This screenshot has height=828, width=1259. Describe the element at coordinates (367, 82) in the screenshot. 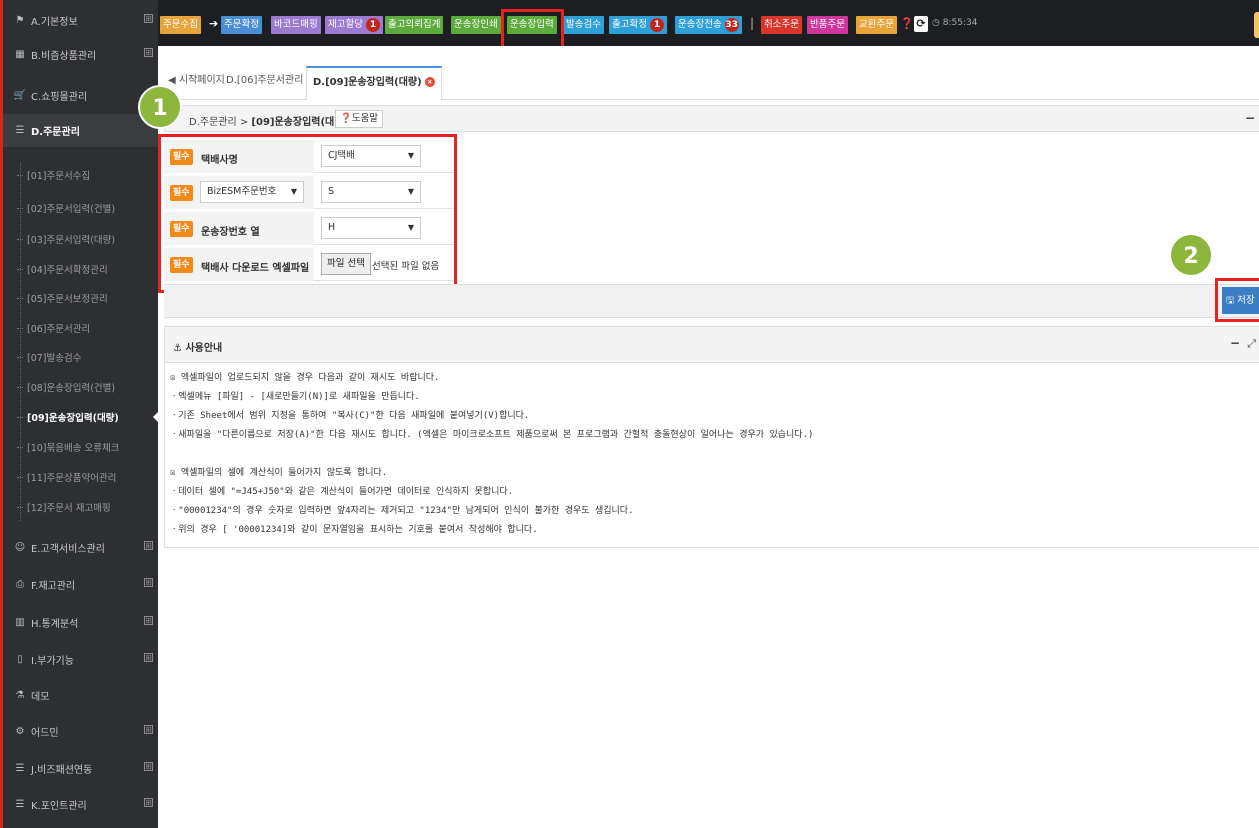

I see `tab-label: D.[09]운송장입력(대량)` at that location.